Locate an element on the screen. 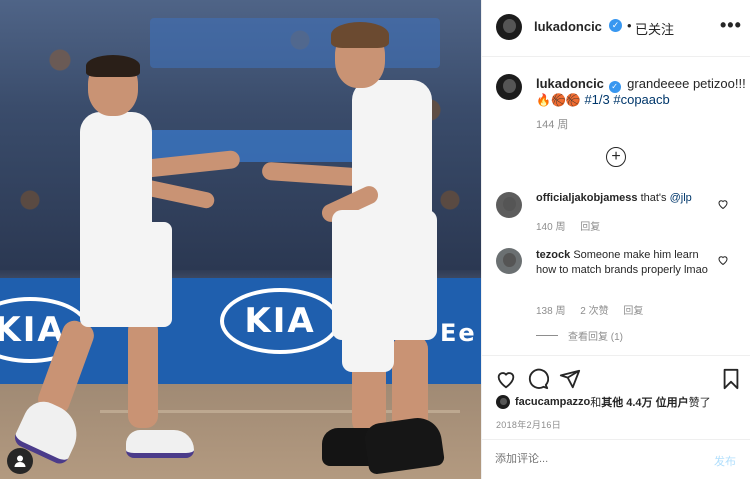 This screenshot has height=479, width=750. liker-username: facucampazzo is located at coordinates (552, 402).